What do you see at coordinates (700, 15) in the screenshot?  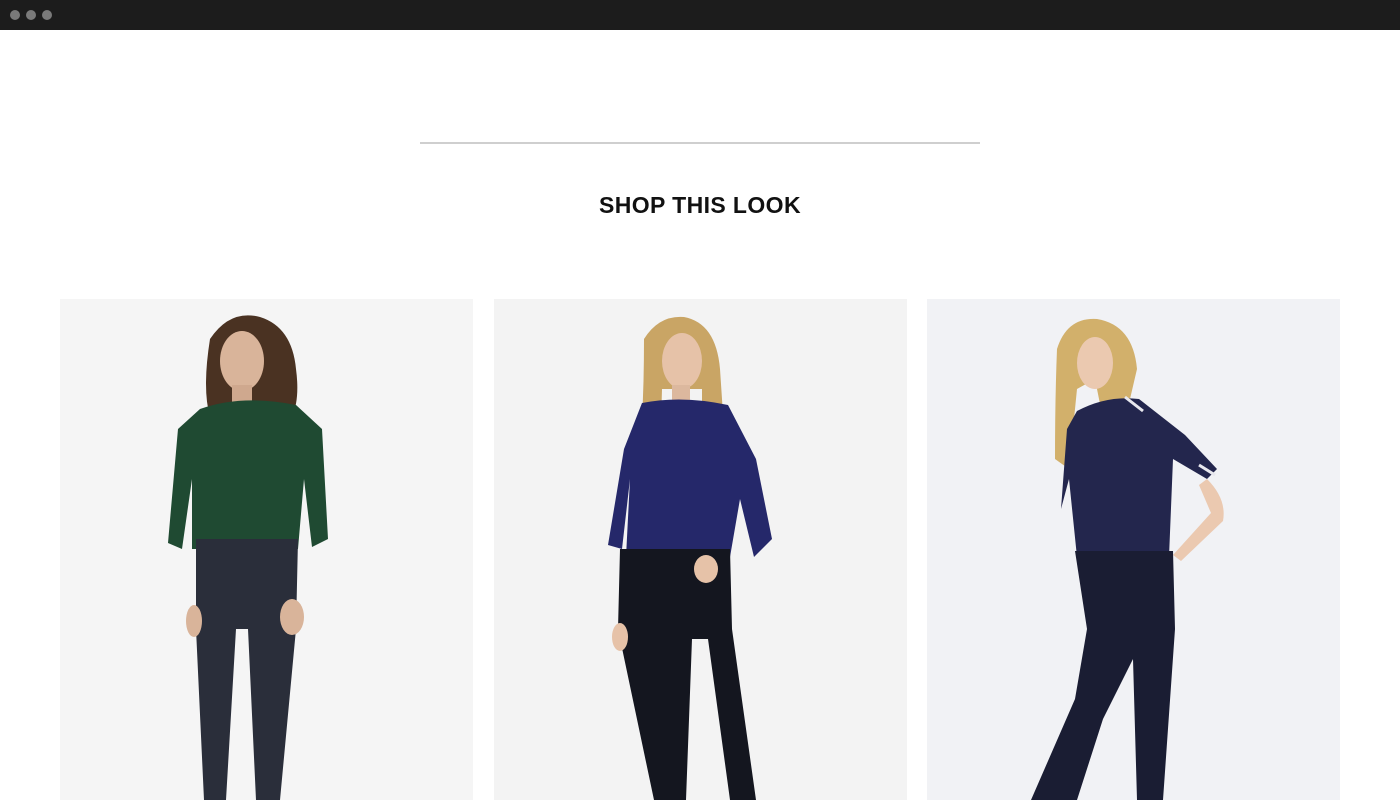 I see `window-titlebar` at bounding box center [700, 15].